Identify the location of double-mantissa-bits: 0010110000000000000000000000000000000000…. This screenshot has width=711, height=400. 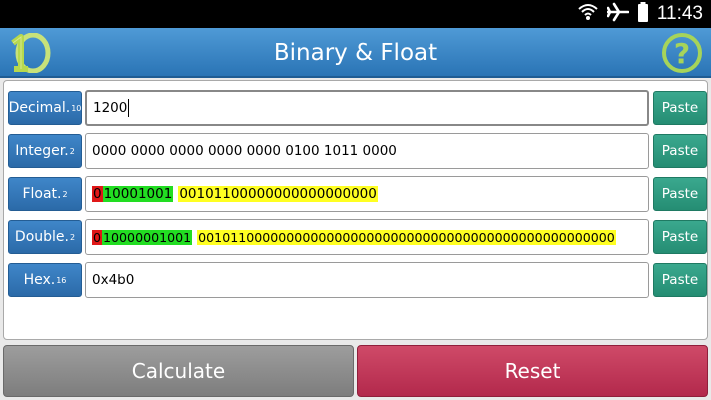
(406, 237).